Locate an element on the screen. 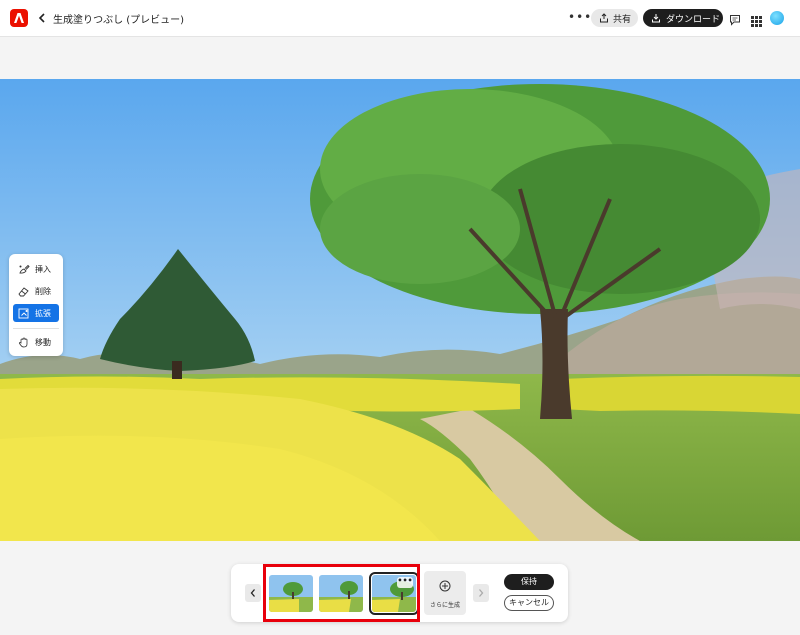 This screenshot has width=800, height=635. download-label: ダウンロード is located at coordinates (693, 20).